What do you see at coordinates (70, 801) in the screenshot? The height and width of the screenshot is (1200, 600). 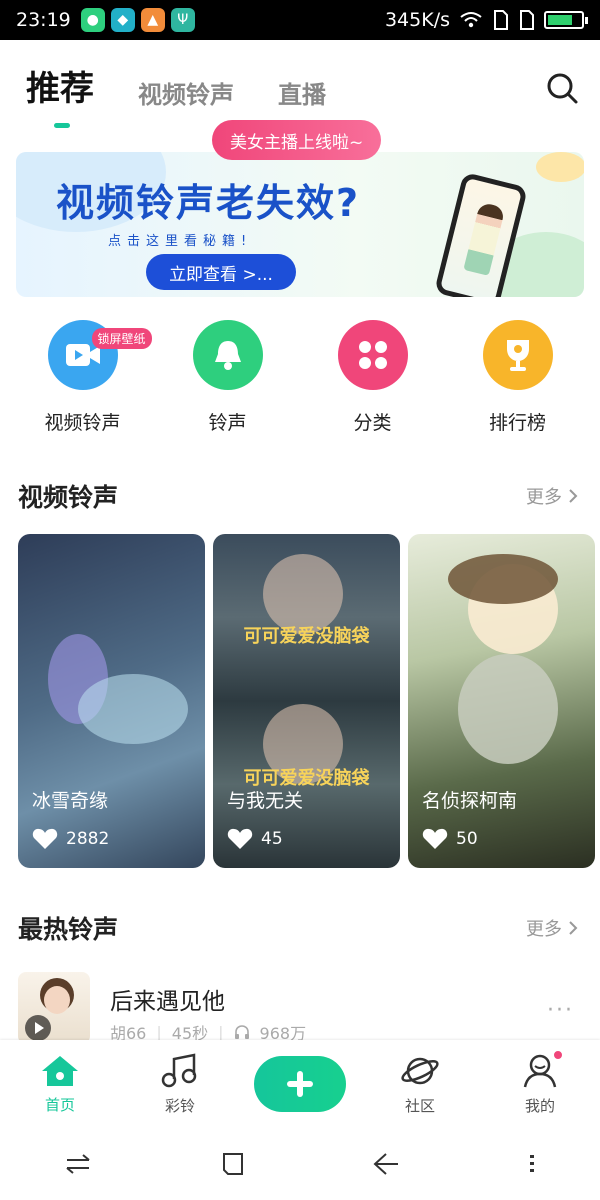 I see `video-title: 冰雪奇缘` at bounding box center [70, 801].